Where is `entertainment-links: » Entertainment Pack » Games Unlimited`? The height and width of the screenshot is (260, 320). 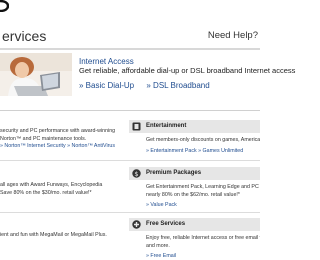 entertainment-links: » Entertainment Pack » Games Unlimited is located at coordinates (194, 151).